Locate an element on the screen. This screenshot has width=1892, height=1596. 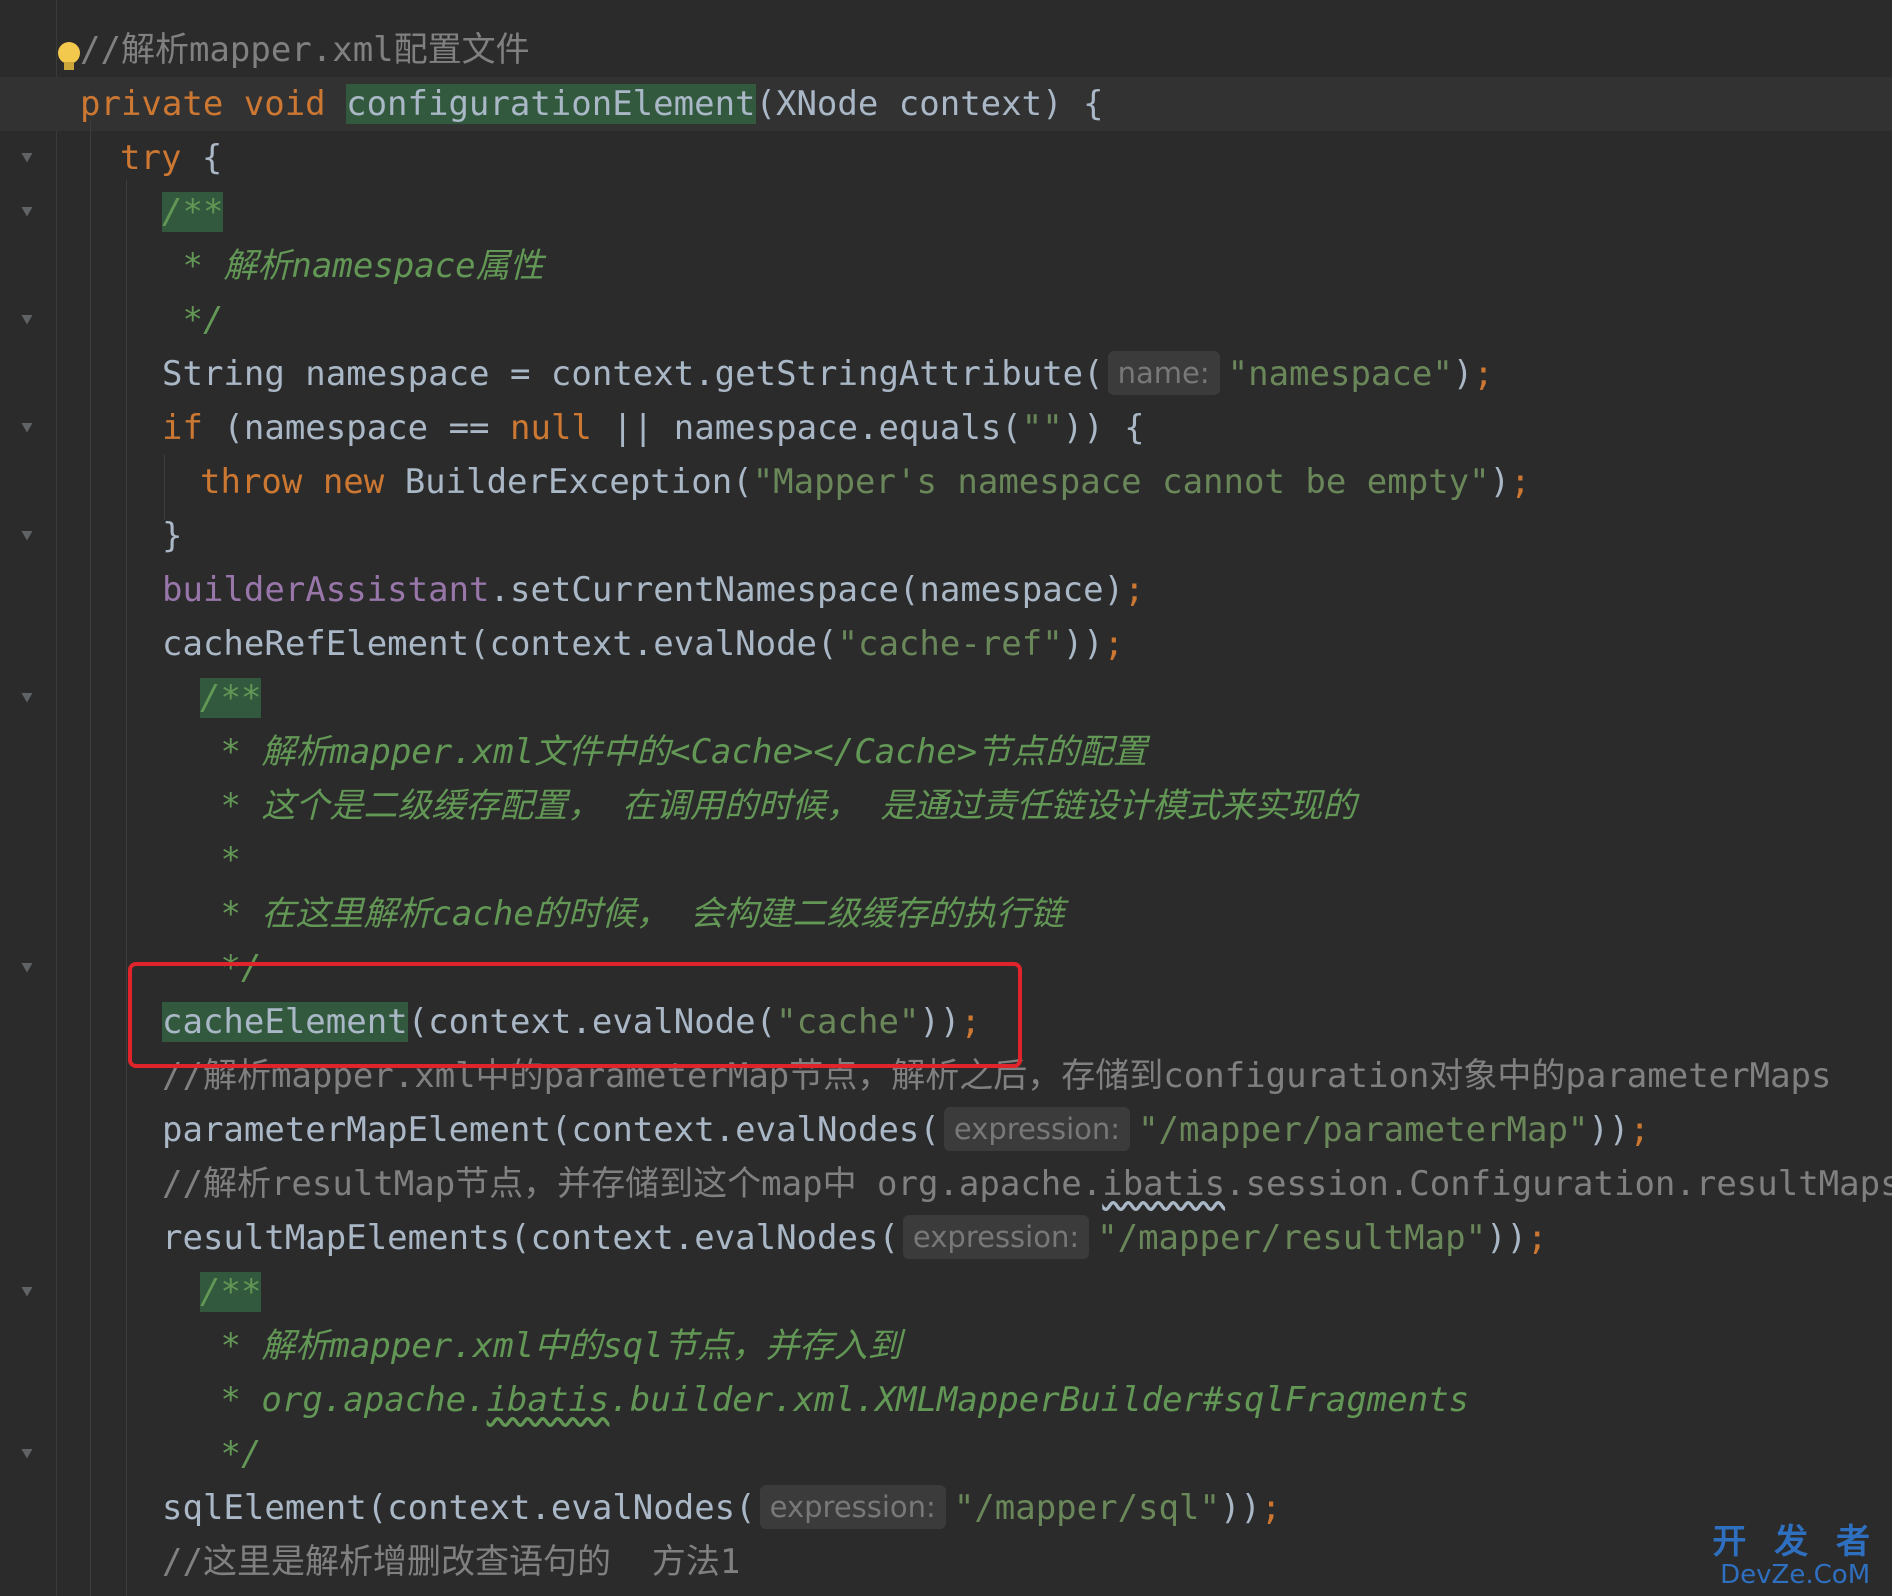
code-line: //这里是解析增删改查语句的 方法1 is located at coordinates (946, 1562).